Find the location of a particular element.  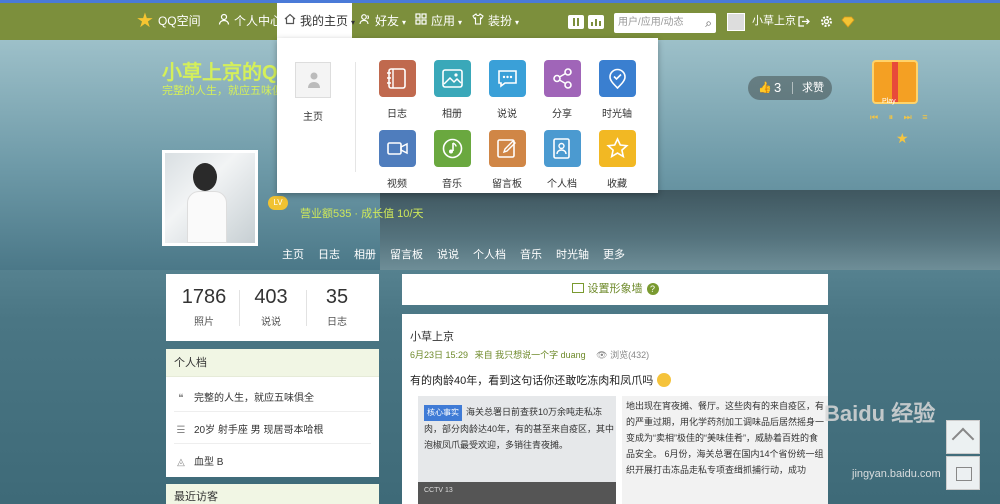

my-home-dropdown: 主页 日志 相册 说说 分享 时光轴 视频 音乐 留言板 个人档 收藏 is located at coordinates (467, 115).